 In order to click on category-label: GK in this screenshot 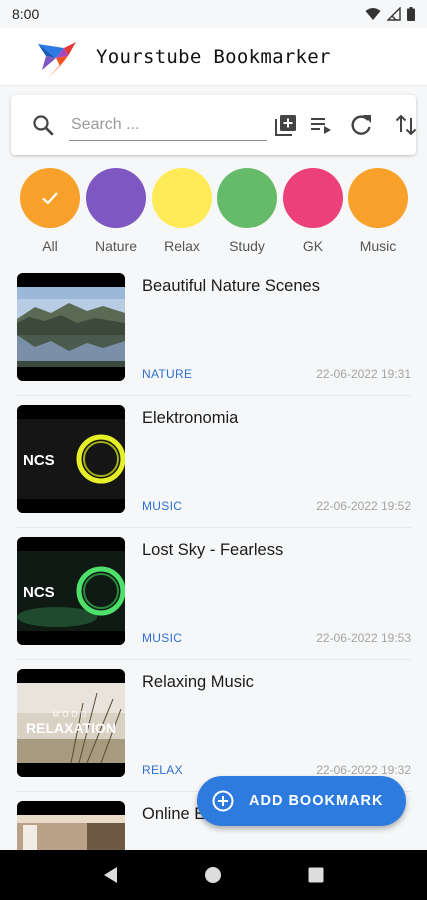, I will do `click(313, 246)`.